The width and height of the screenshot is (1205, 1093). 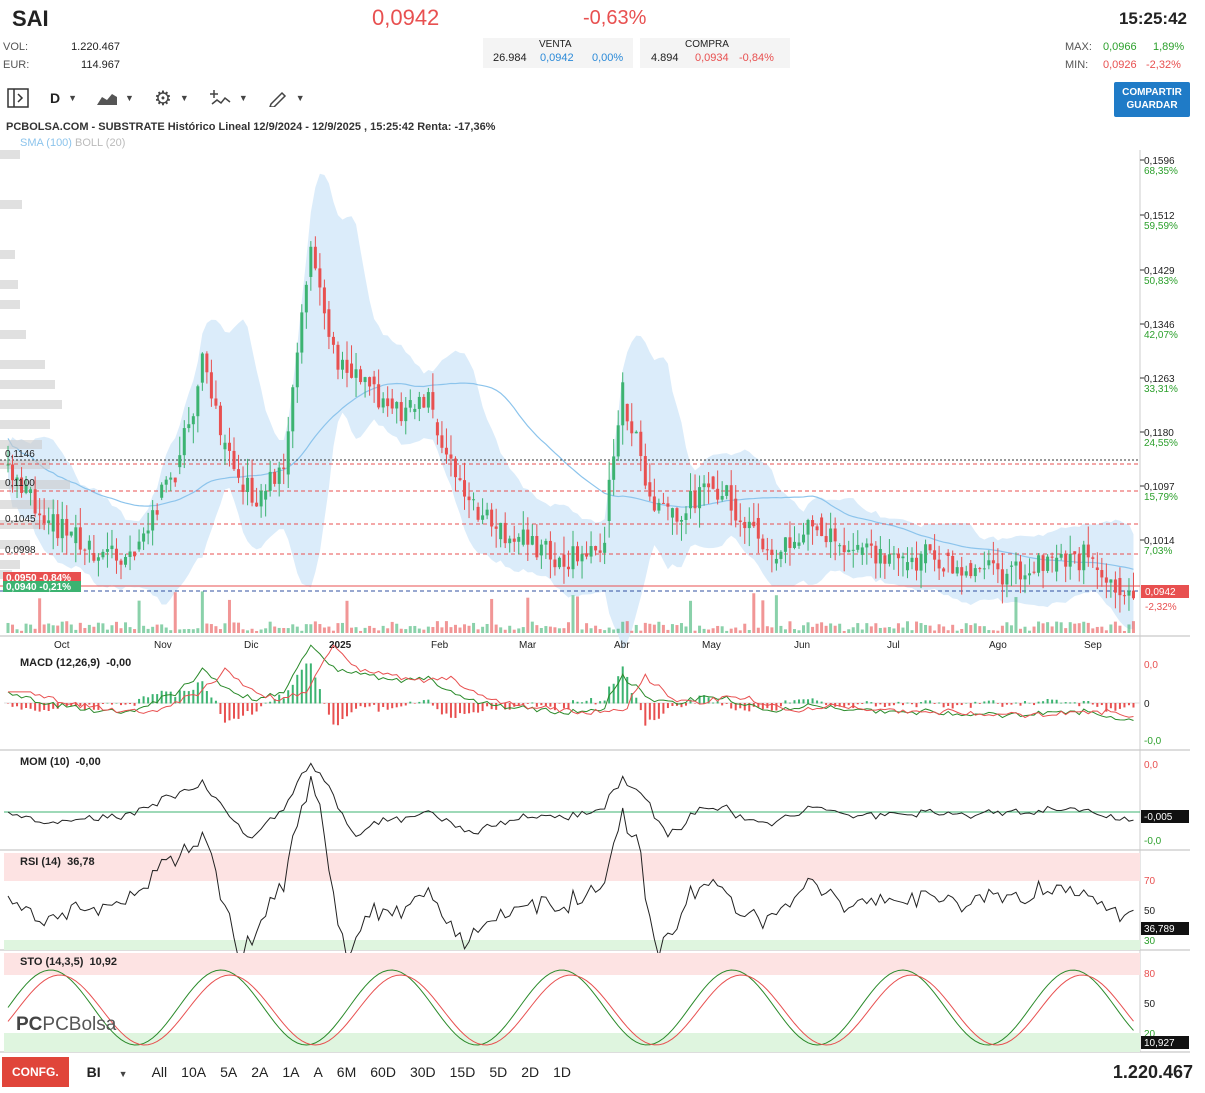 I want to click on period-1a: 1A, so click(x=290, y=1072).